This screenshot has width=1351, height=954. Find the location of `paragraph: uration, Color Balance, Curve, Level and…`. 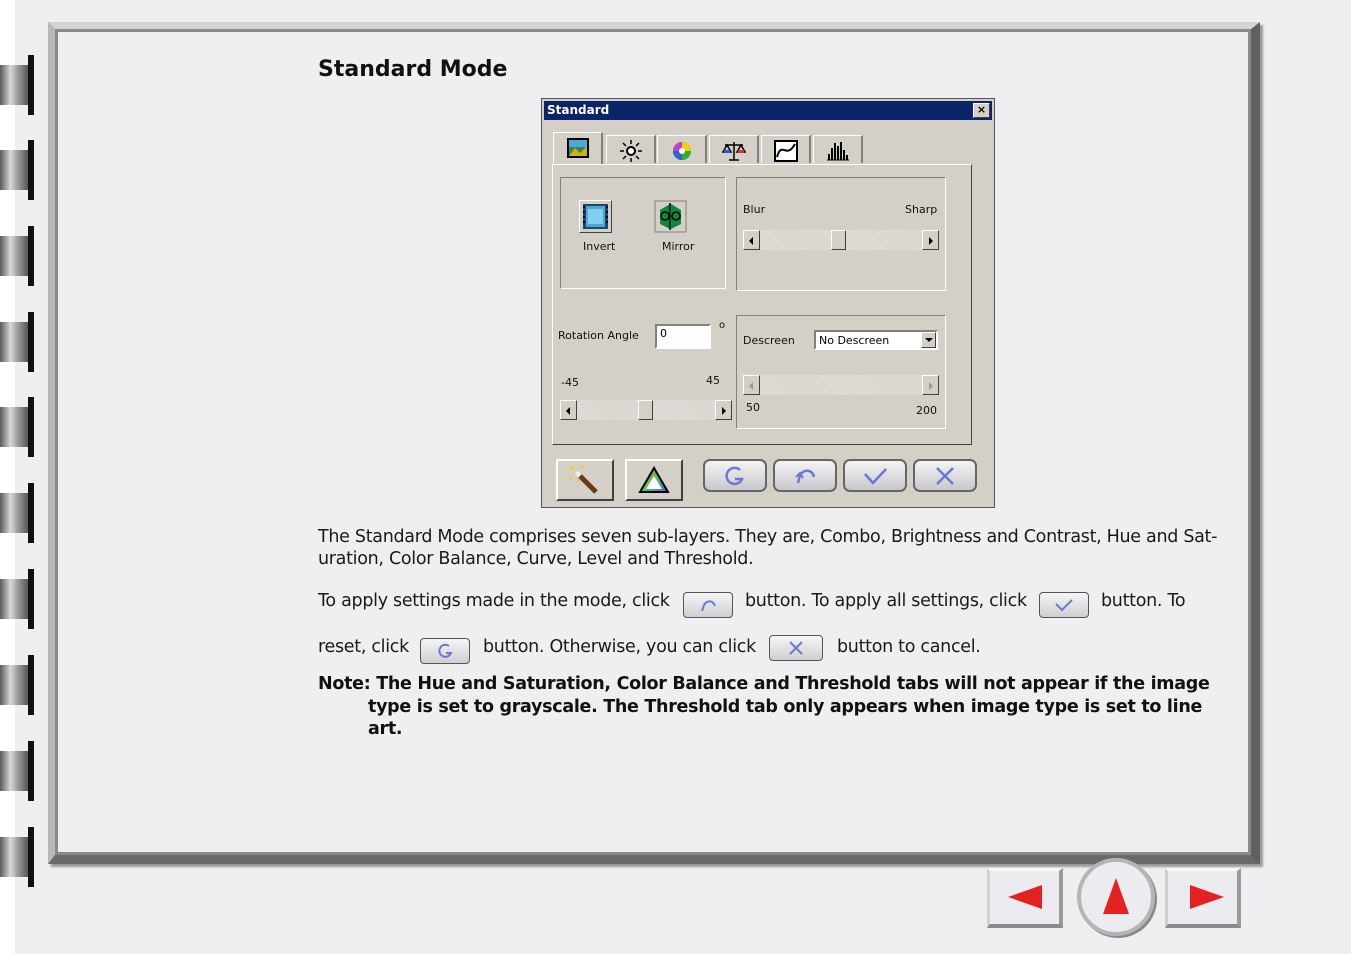

paragraph: uration, Color Balance, Curve, Level and… is located at coordinates (536, 559).